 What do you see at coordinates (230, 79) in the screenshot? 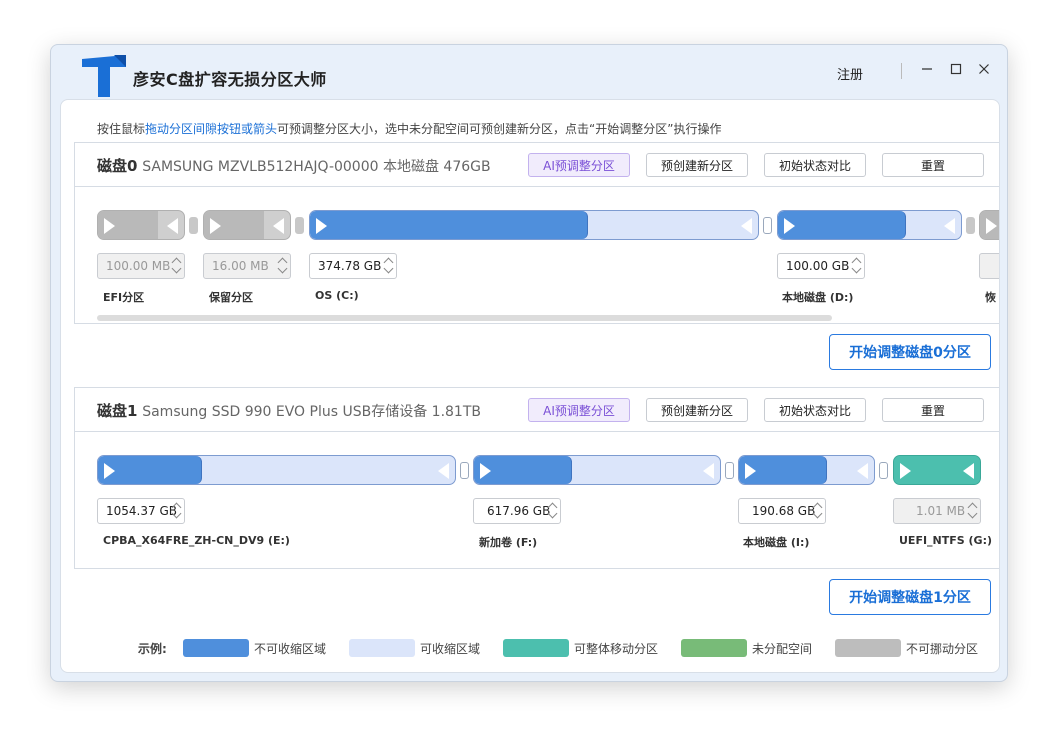
I see `app-title: 彦安C盘扩容无损分区大师` at bounding box center [230, 79].